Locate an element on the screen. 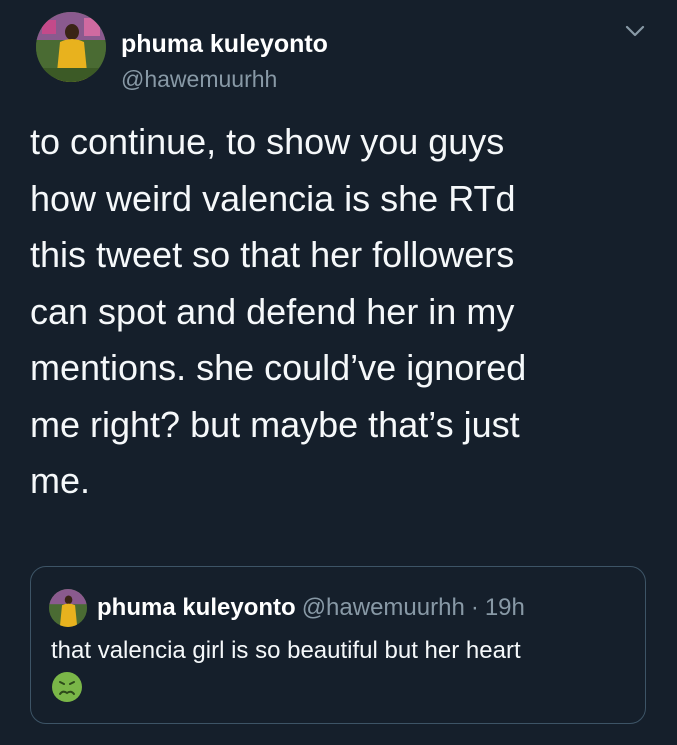 This screenshot has width=677, height=745. quoted-tweet-time: 19h is located at coordinates (504, 607).